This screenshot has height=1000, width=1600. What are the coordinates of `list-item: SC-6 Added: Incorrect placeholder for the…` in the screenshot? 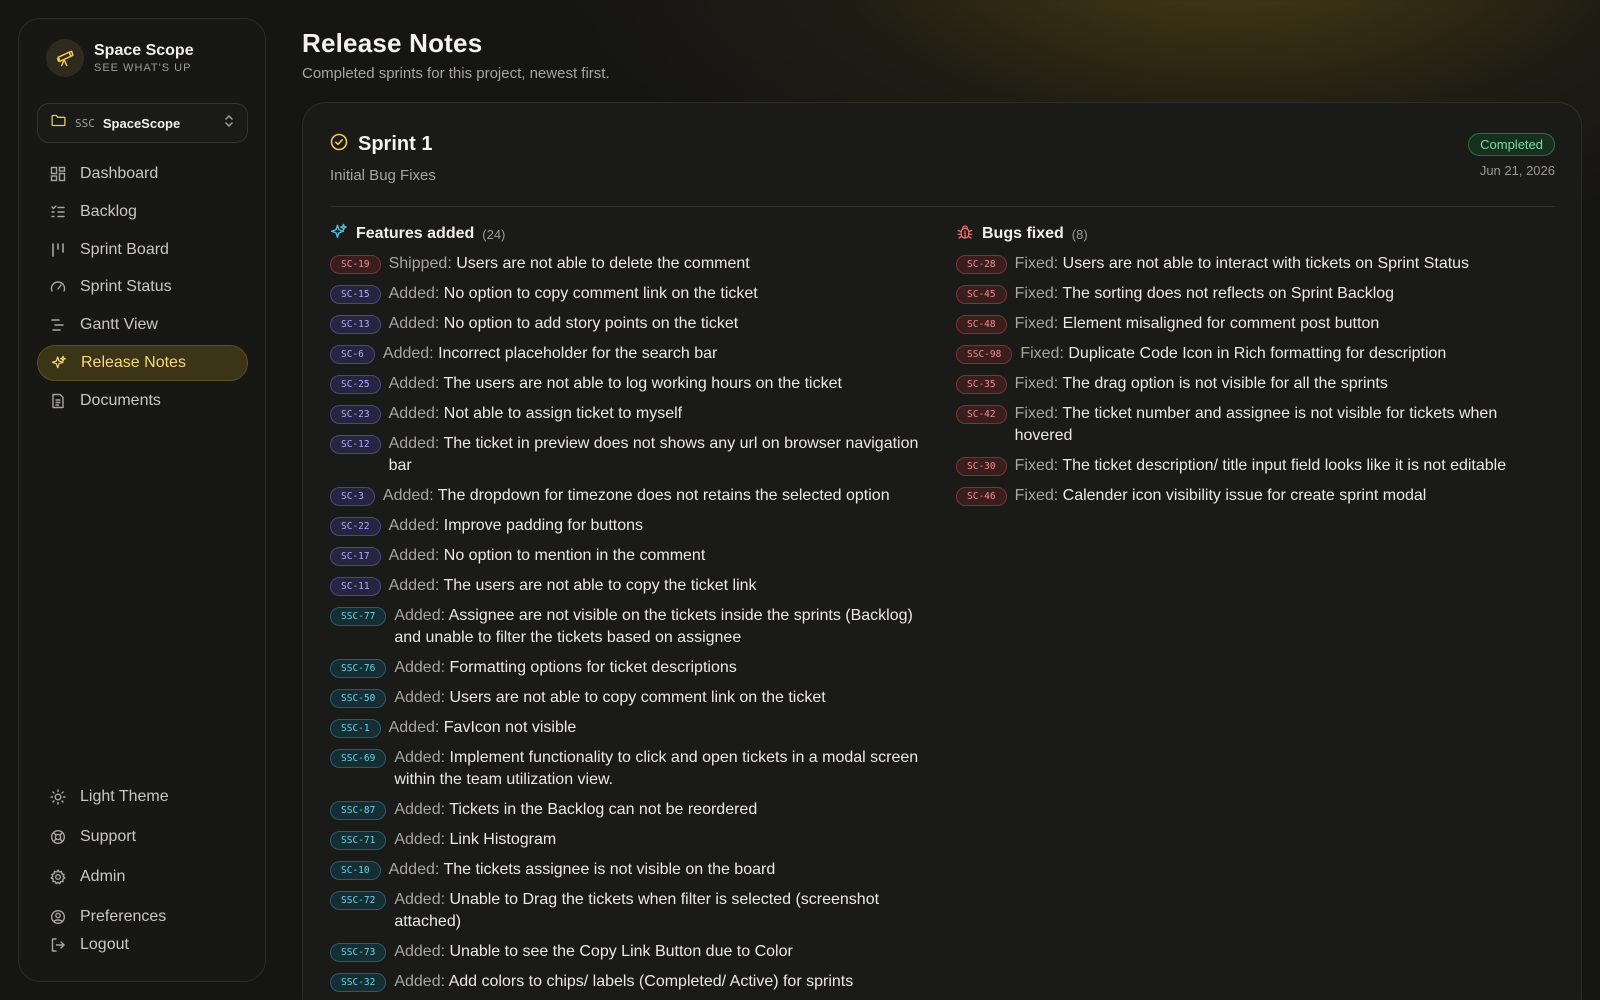 It's located at (625, 354).